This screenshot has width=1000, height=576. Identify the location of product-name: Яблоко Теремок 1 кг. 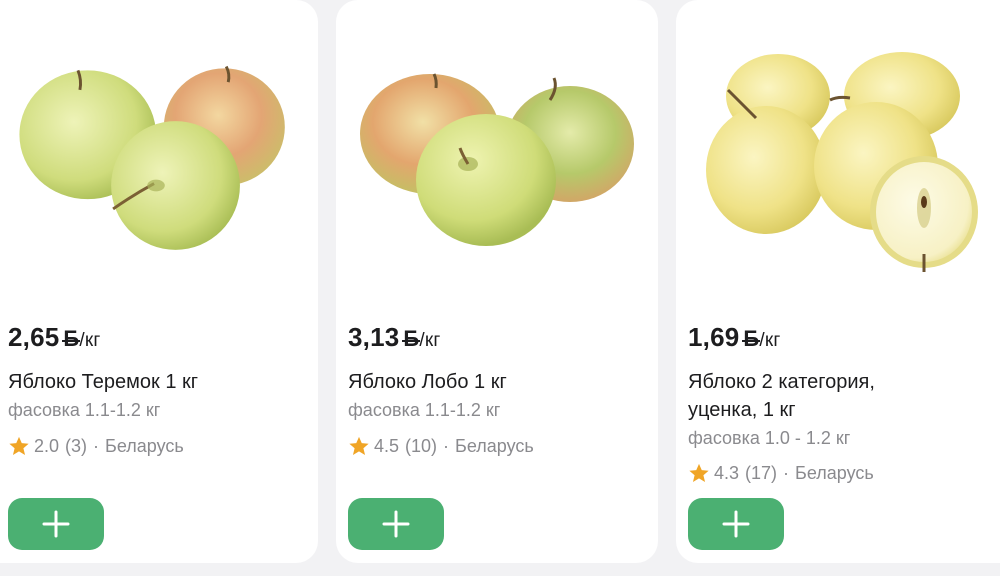
(153, 382).